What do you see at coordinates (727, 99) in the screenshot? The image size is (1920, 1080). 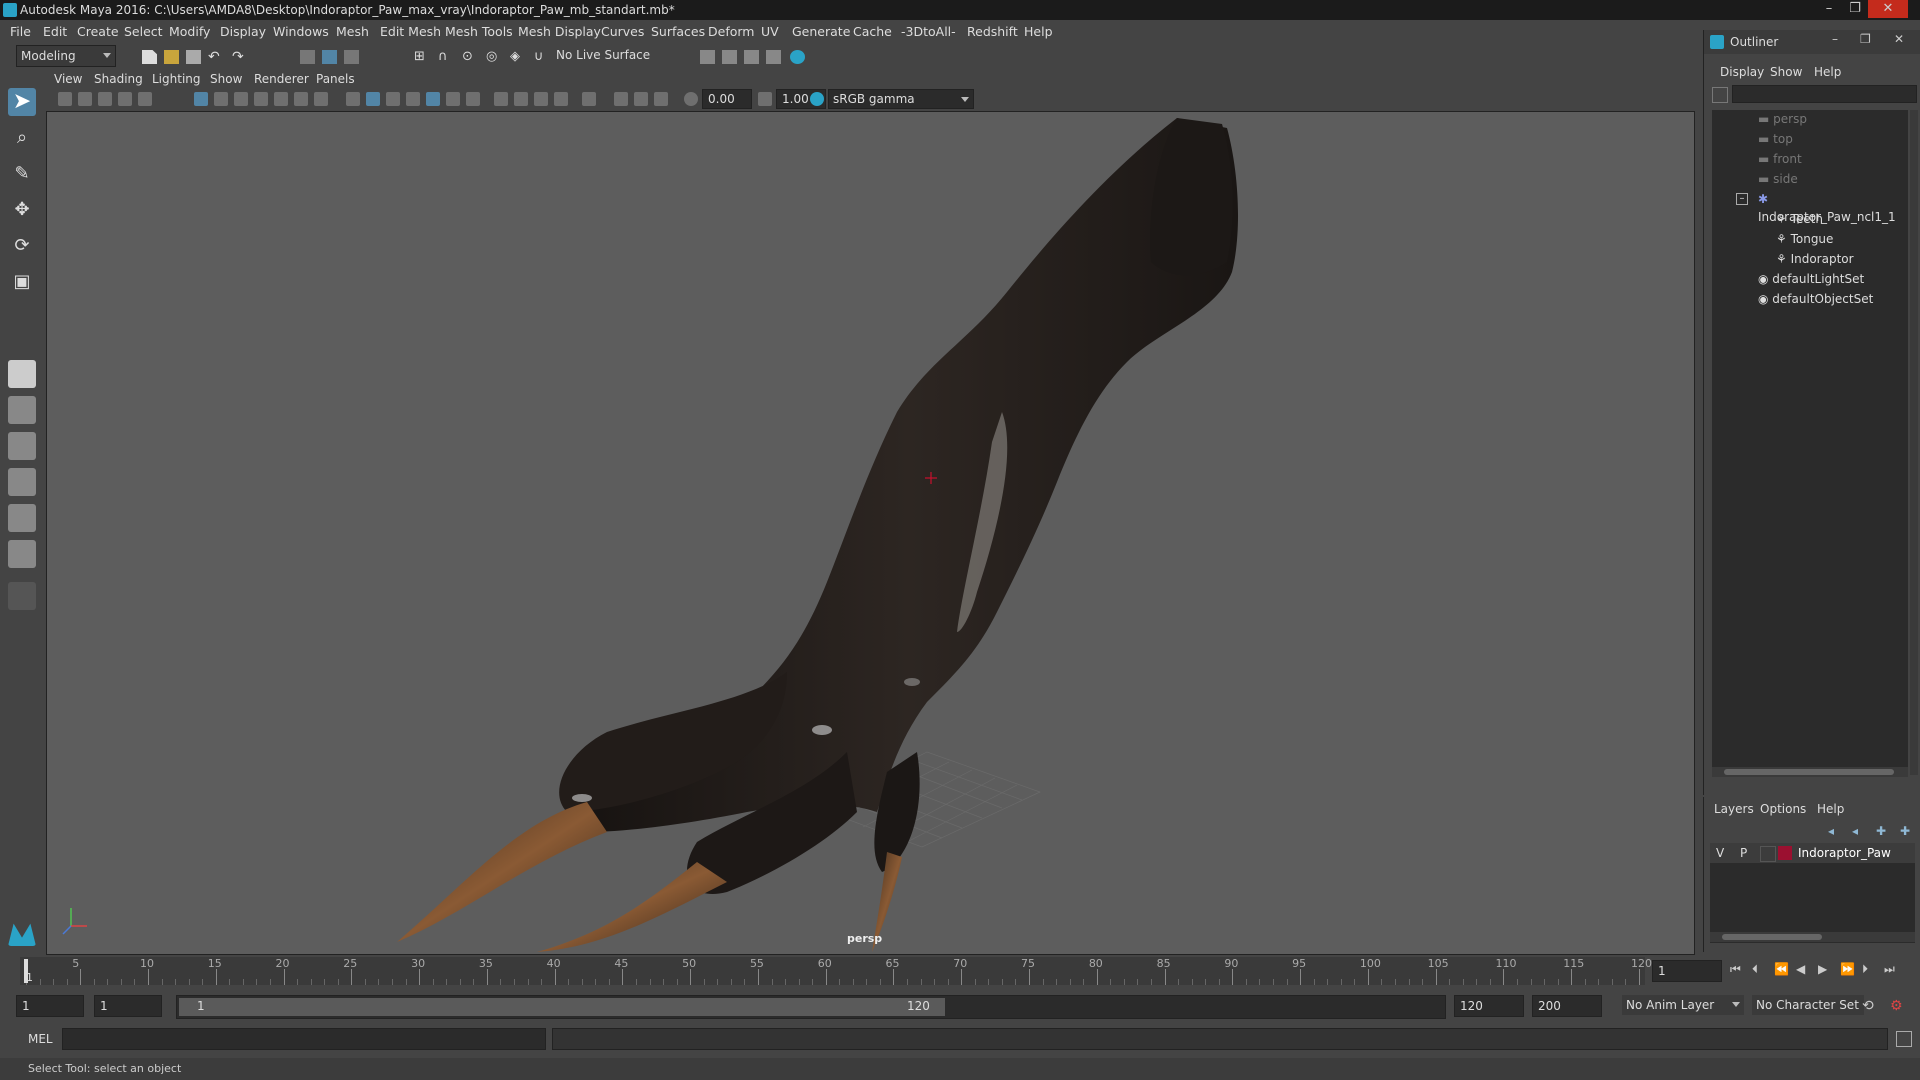 I see `exposure-field: 0.00` at bounding box center [727, 99].